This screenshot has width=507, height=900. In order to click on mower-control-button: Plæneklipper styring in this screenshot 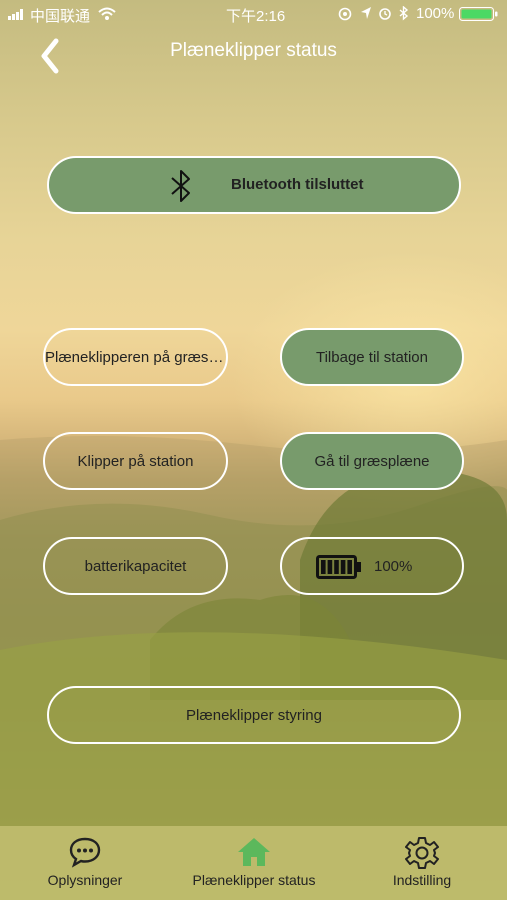, I will do `click(254, 715)`.